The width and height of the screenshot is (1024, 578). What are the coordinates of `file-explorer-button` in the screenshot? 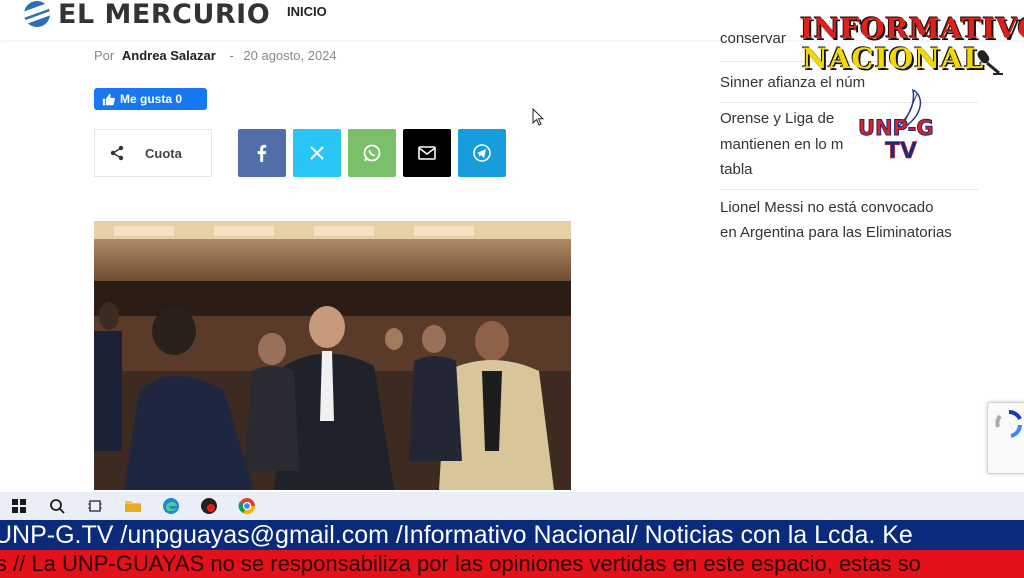 It's located at (133, 506).